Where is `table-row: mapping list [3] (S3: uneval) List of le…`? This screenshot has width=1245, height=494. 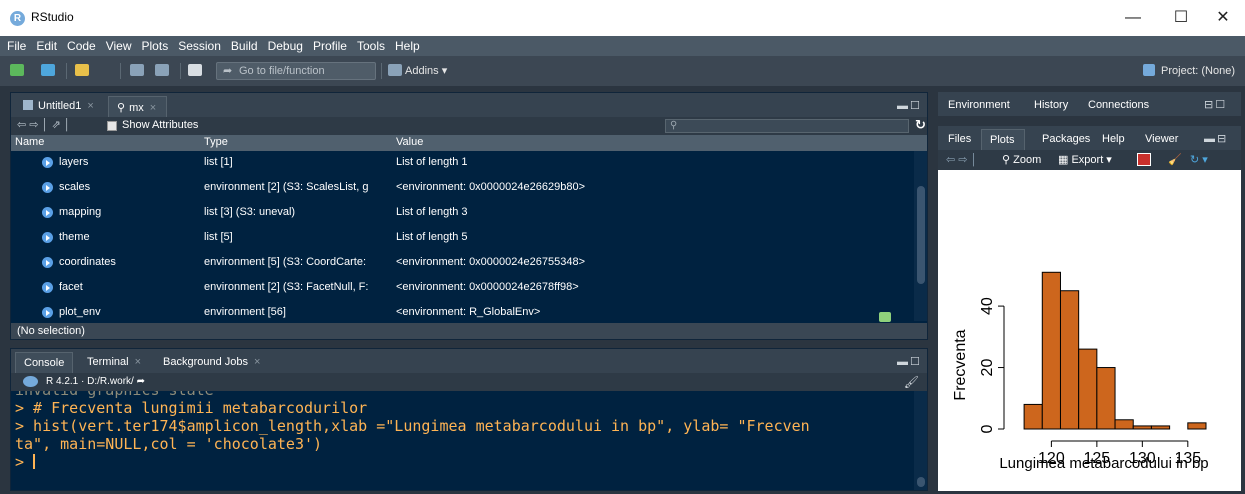
table-row: mapping list [3] (S3: uneval) List of le… is located at coordinates (462, 213).